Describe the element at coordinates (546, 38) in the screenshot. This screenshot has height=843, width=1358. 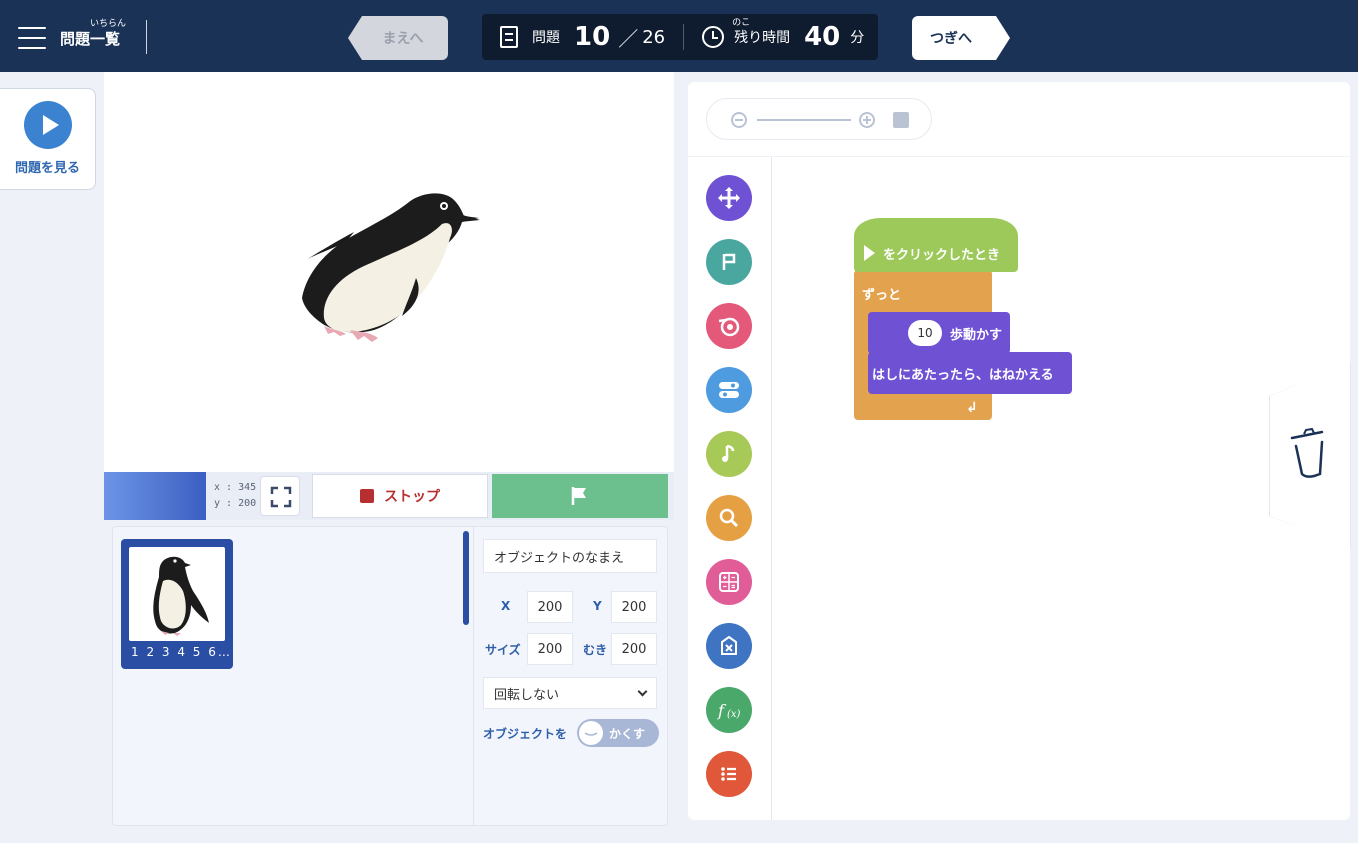
I see `problem-label: 問題` at that location.